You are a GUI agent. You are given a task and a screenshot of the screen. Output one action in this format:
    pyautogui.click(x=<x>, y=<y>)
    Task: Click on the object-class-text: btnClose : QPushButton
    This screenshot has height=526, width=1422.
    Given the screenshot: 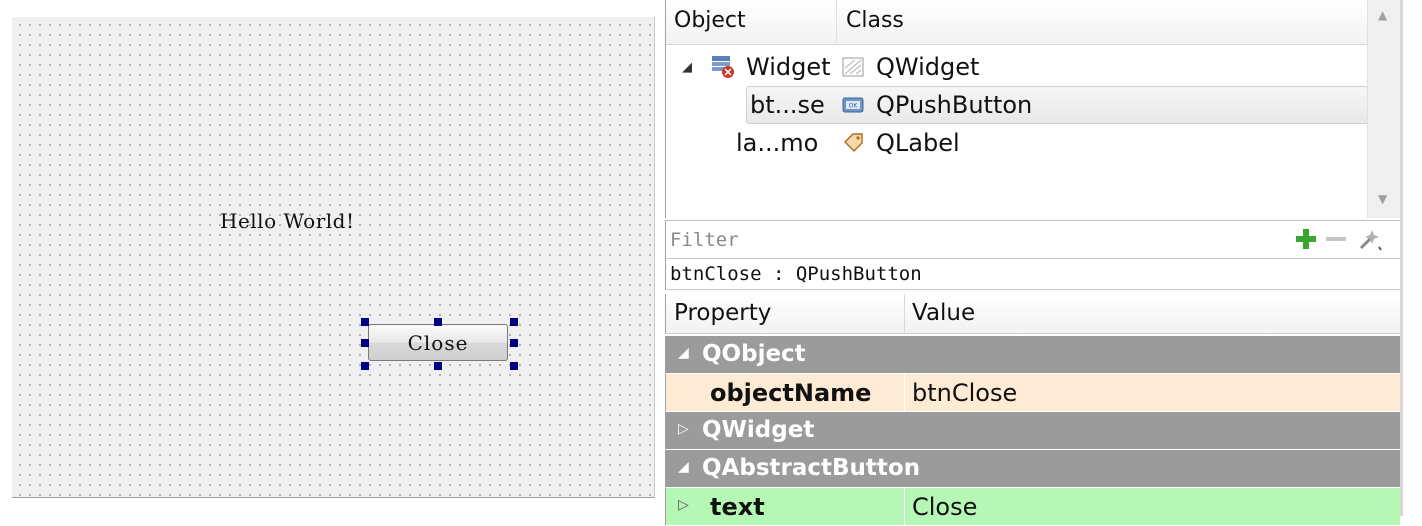 What is the action you would take?
    pyautogui.click(x=796, y=274)
    